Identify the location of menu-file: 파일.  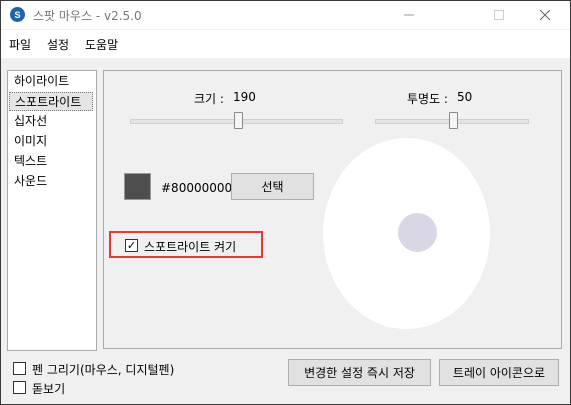
(20, 44).